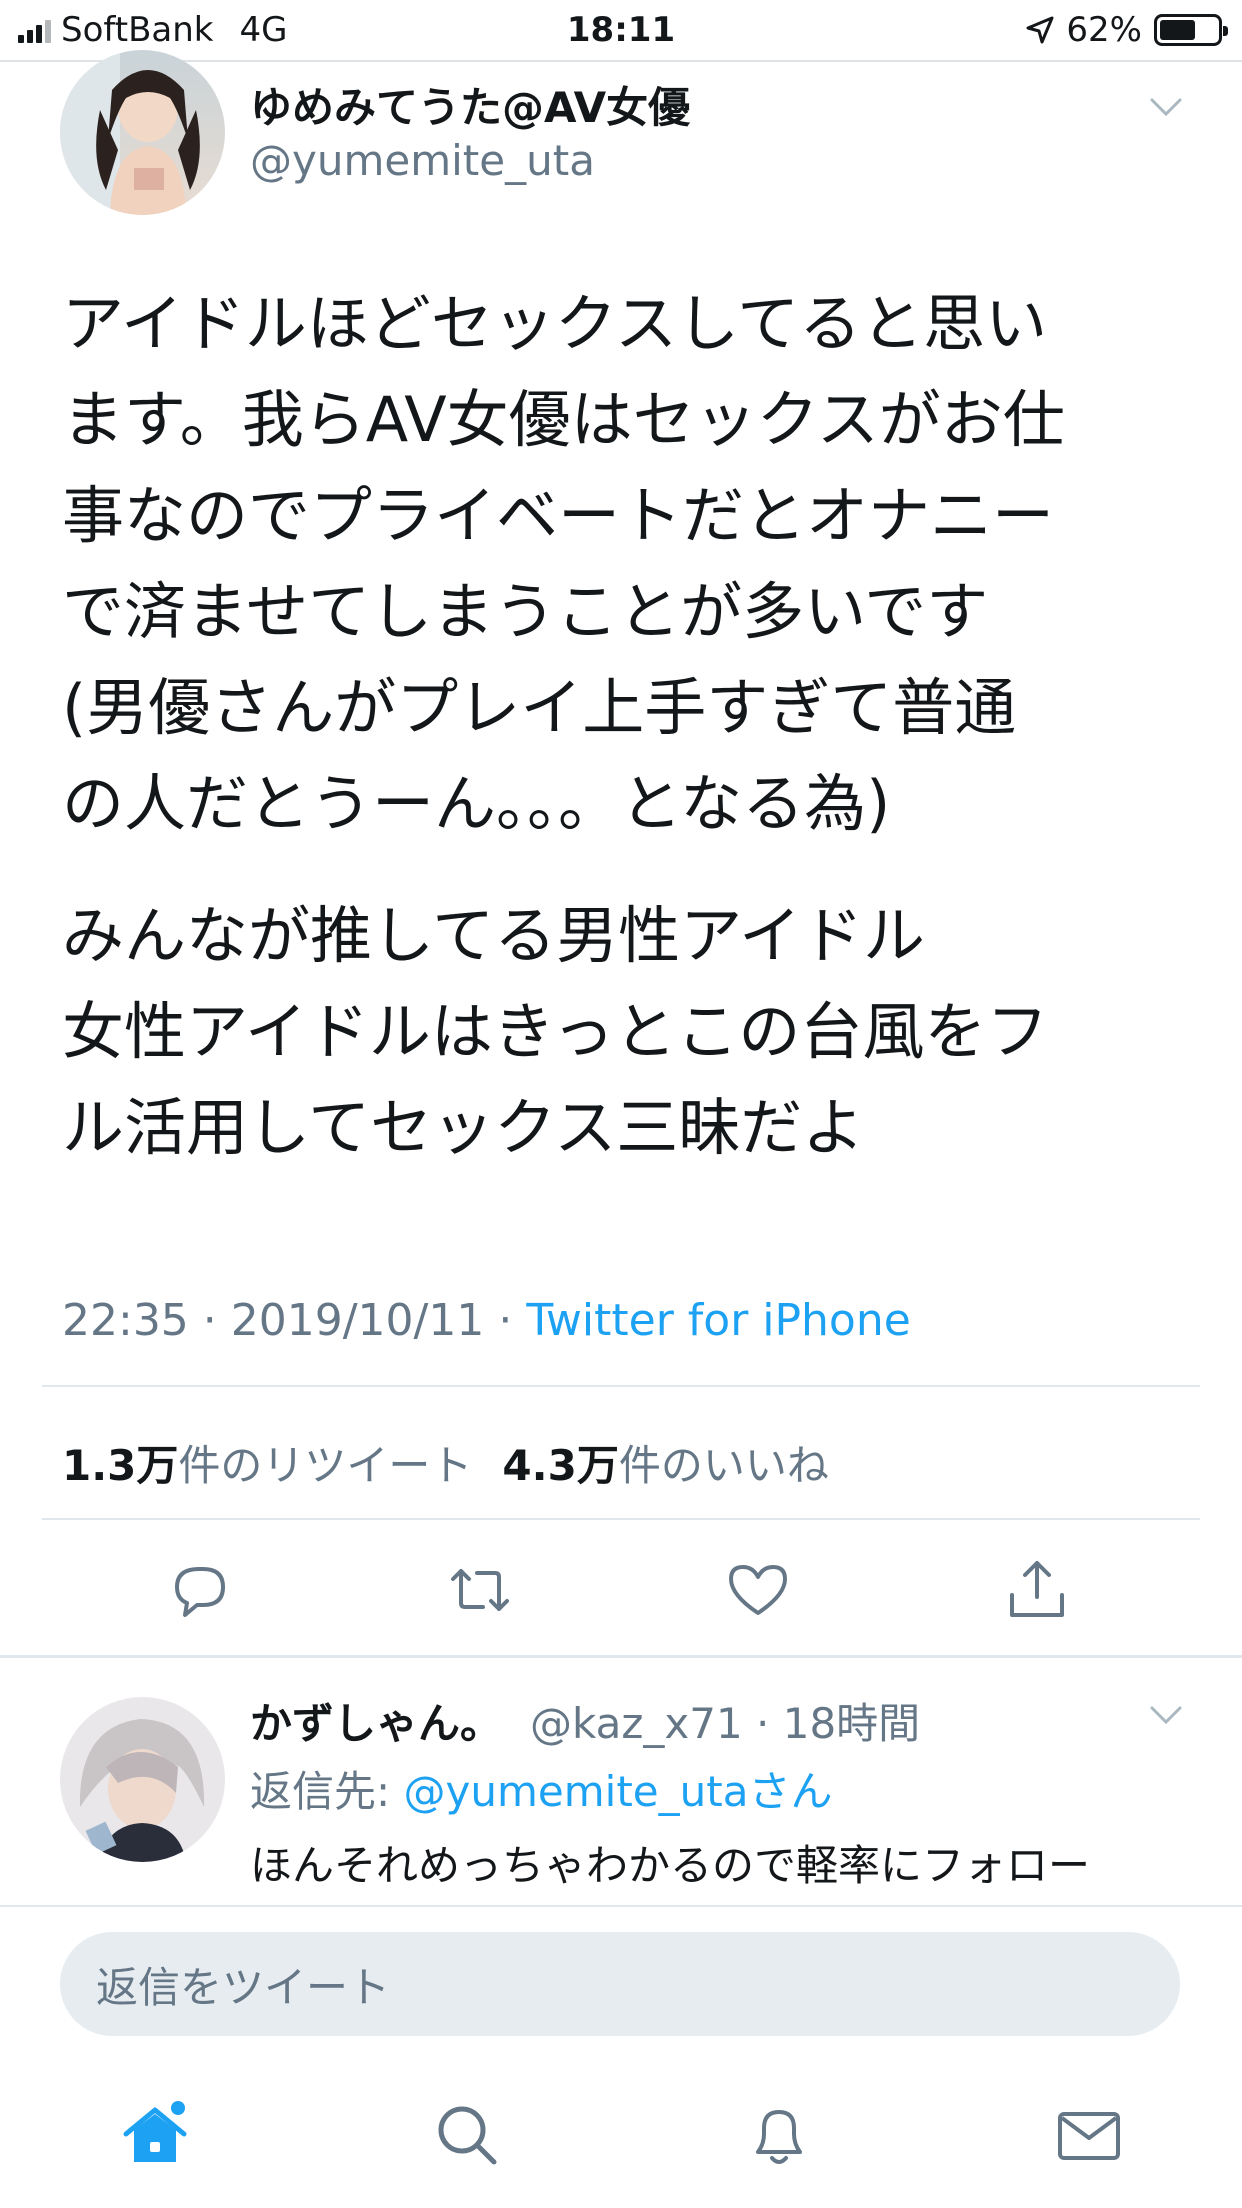  I want to click on reply-to-label: 返信先:, so click(327, 1791).